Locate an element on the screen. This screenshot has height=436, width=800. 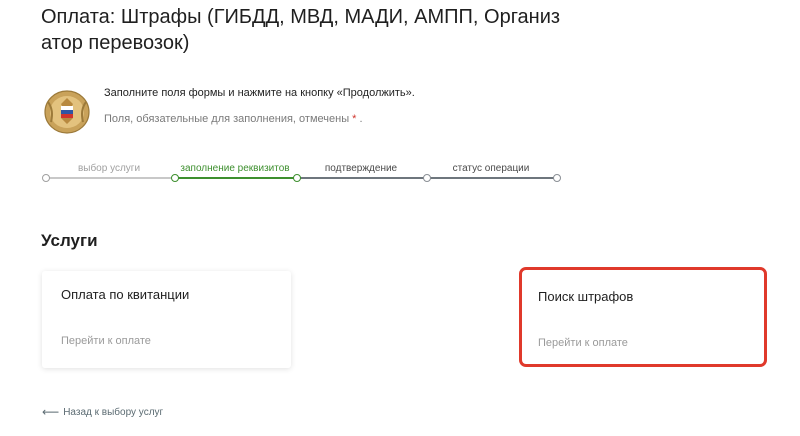
step-label-status: статус операции is located at coordinates (491, 168).